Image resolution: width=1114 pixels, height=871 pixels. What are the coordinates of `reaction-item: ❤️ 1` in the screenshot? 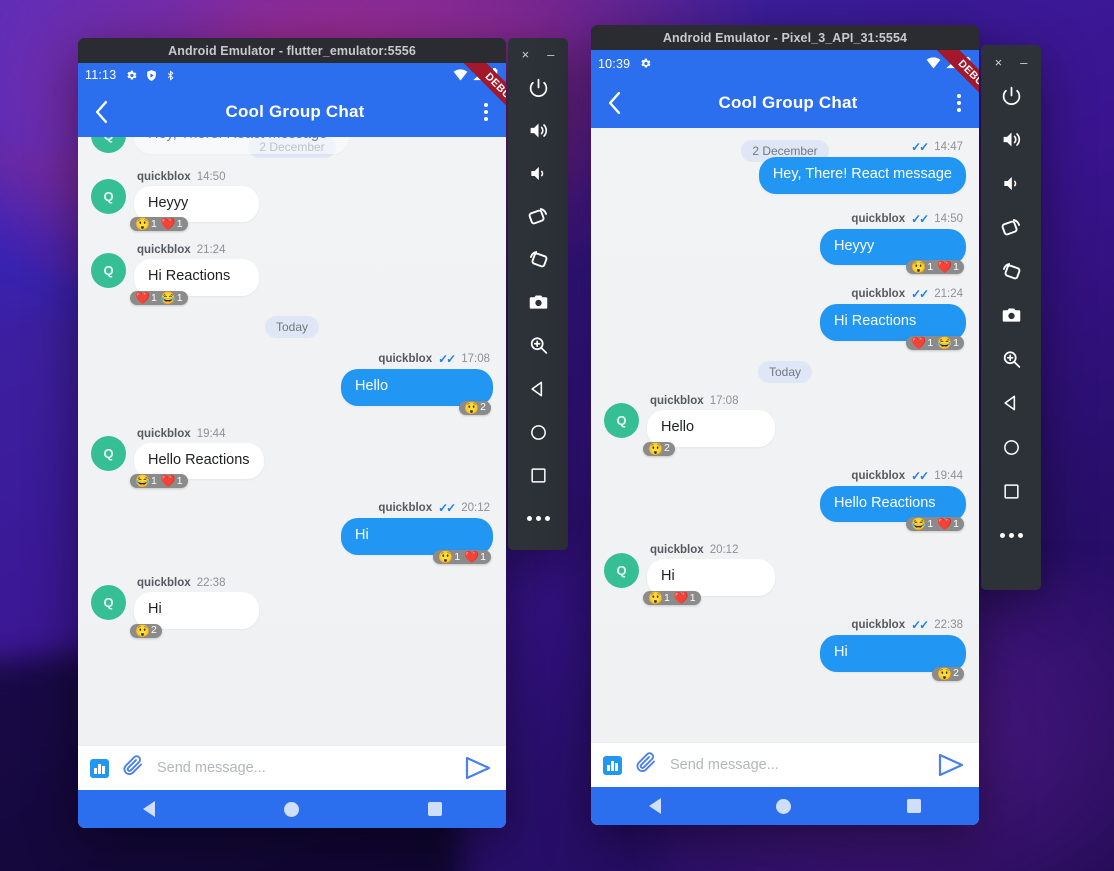 It's located at (172, 224).